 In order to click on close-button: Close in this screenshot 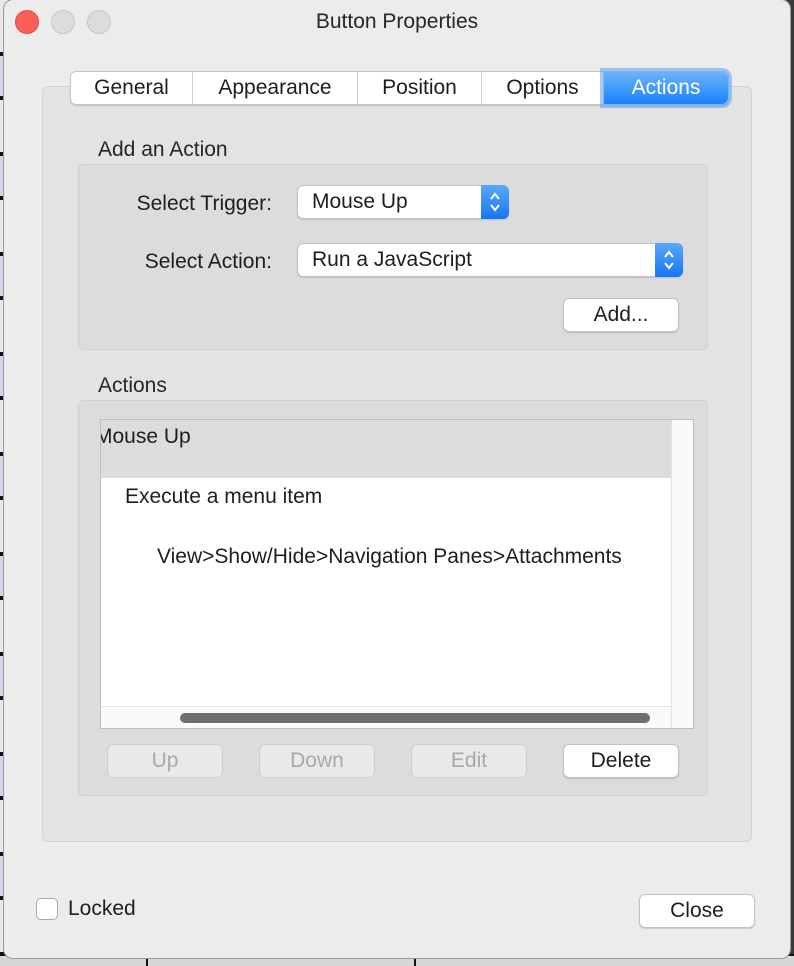, I will do `click(697, 911)`.